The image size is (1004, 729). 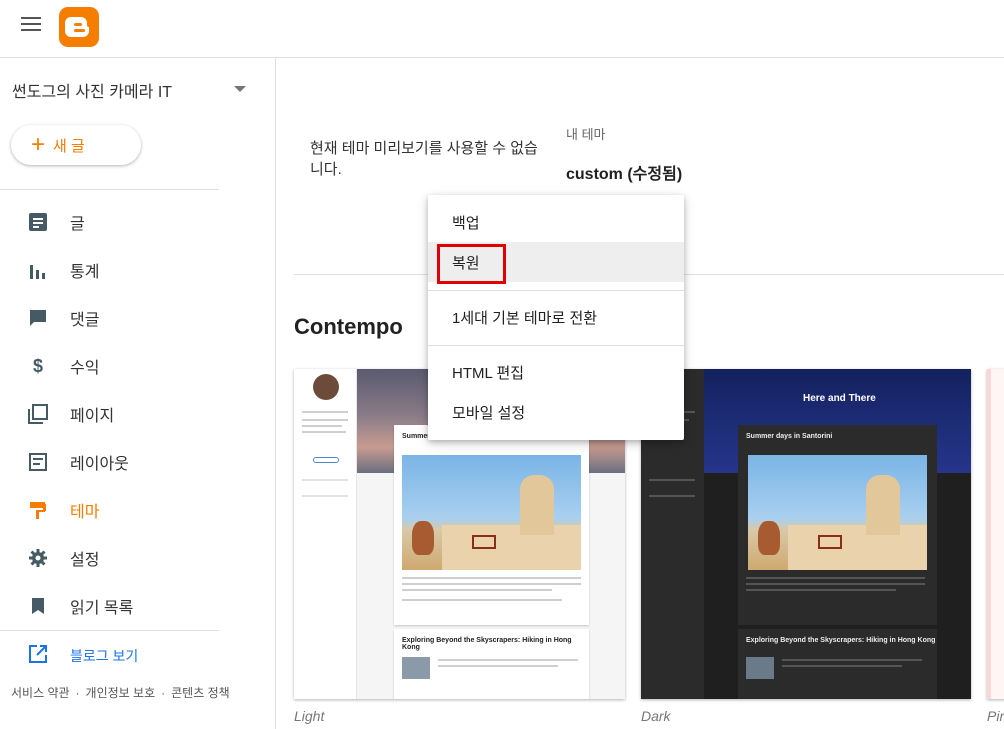 What do you see at coordinates (38, 558) in the screenshot?
I see `gear-icon` at bounding box center [38, 558].